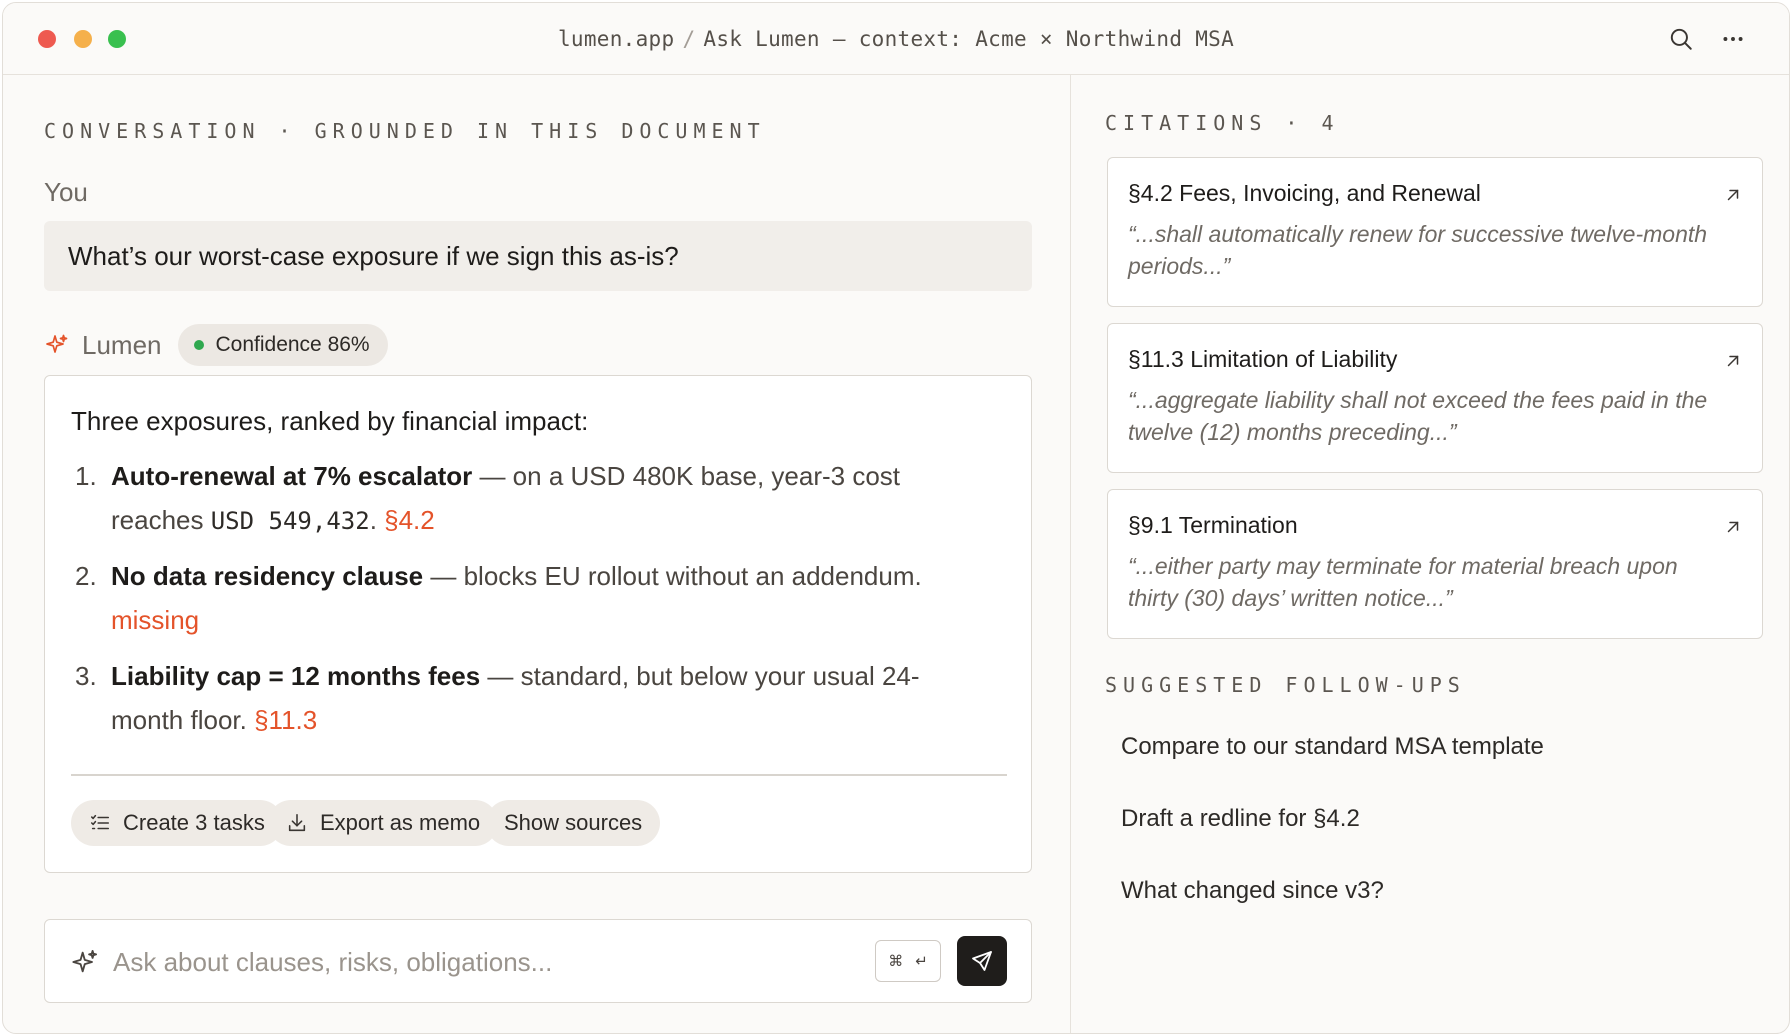 The height and width of the screenshot is (1036, 1792). I want to click on command-key-icon: ⌘, so click(896, 961).